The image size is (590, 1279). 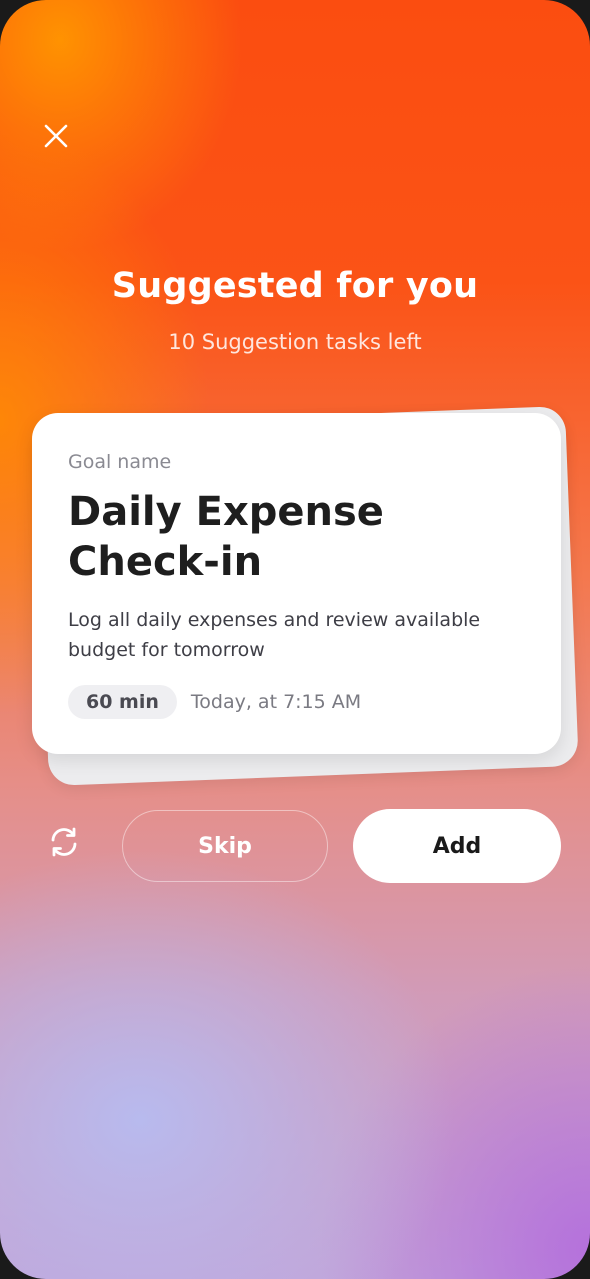 What do you see at coordinates (226, 537) in the screenshot?
I see `goal-title: Daily Expense Check-in` at bounding box center [226, 537].